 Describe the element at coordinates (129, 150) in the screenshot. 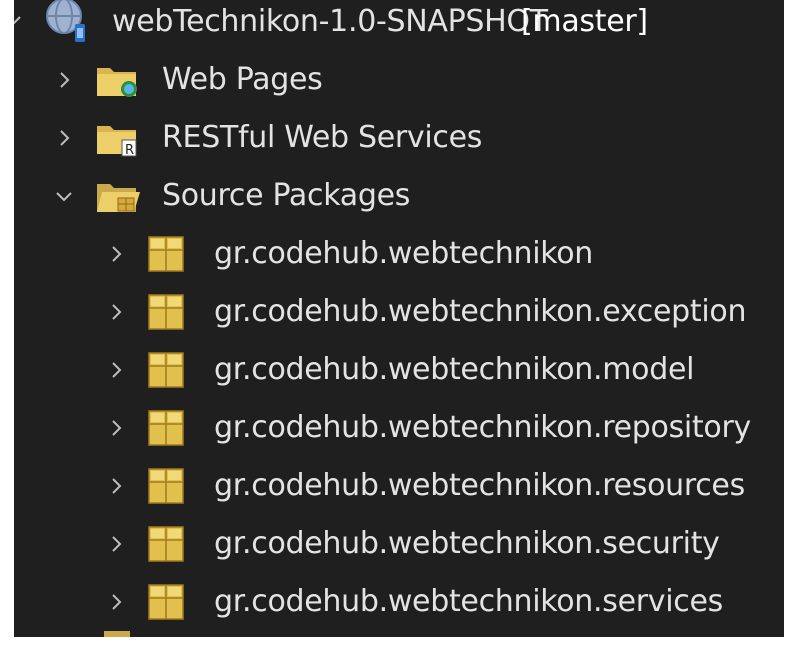

I see `svg-text: R` at that location.